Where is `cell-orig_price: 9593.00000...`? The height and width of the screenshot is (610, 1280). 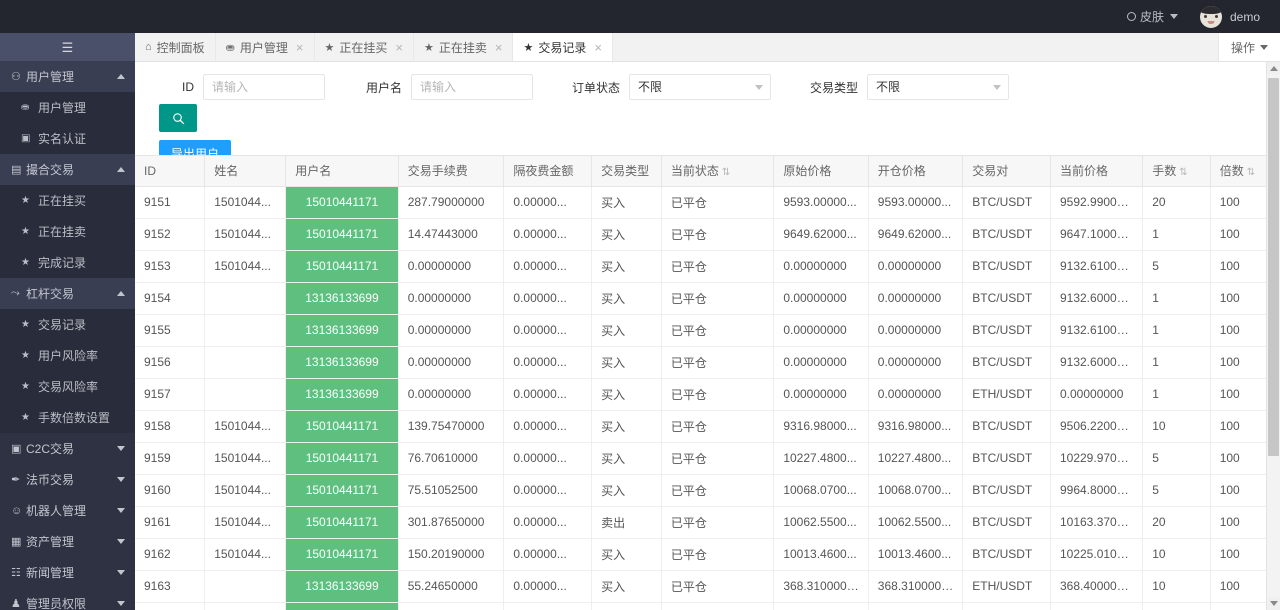 cell-orig_price: 9593.00000... is located at coordinates (821, 202).